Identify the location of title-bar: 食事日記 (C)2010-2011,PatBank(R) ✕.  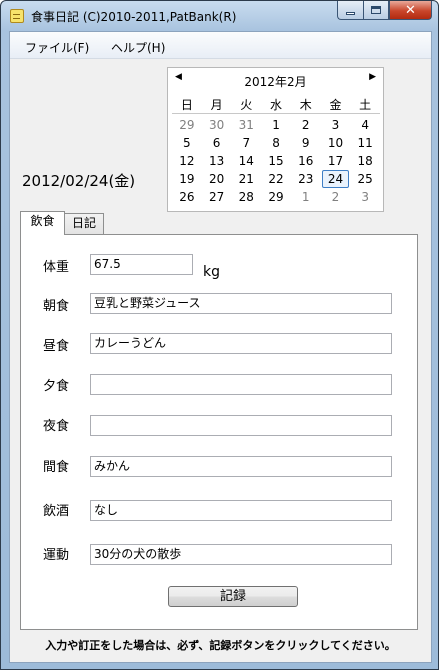
(219, 16).